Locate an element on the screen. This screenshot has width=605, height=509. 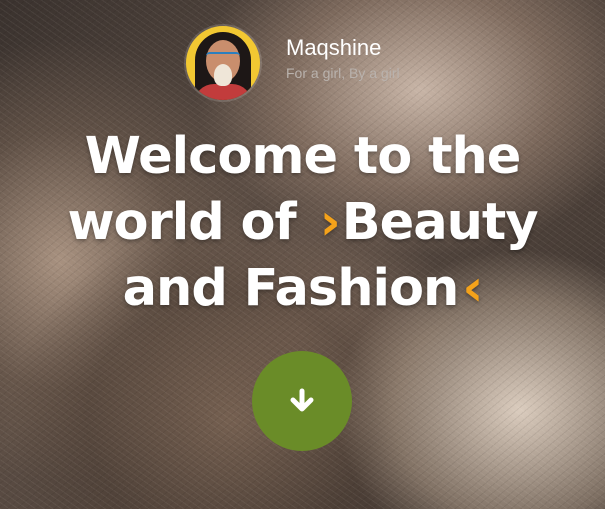
avatar is located at coordinates (223, 63).